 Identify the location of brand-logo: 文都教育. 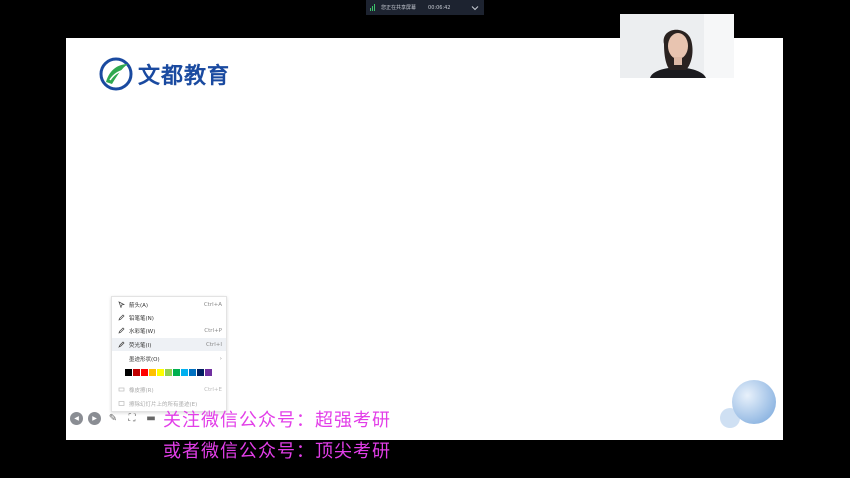
(164, 74).